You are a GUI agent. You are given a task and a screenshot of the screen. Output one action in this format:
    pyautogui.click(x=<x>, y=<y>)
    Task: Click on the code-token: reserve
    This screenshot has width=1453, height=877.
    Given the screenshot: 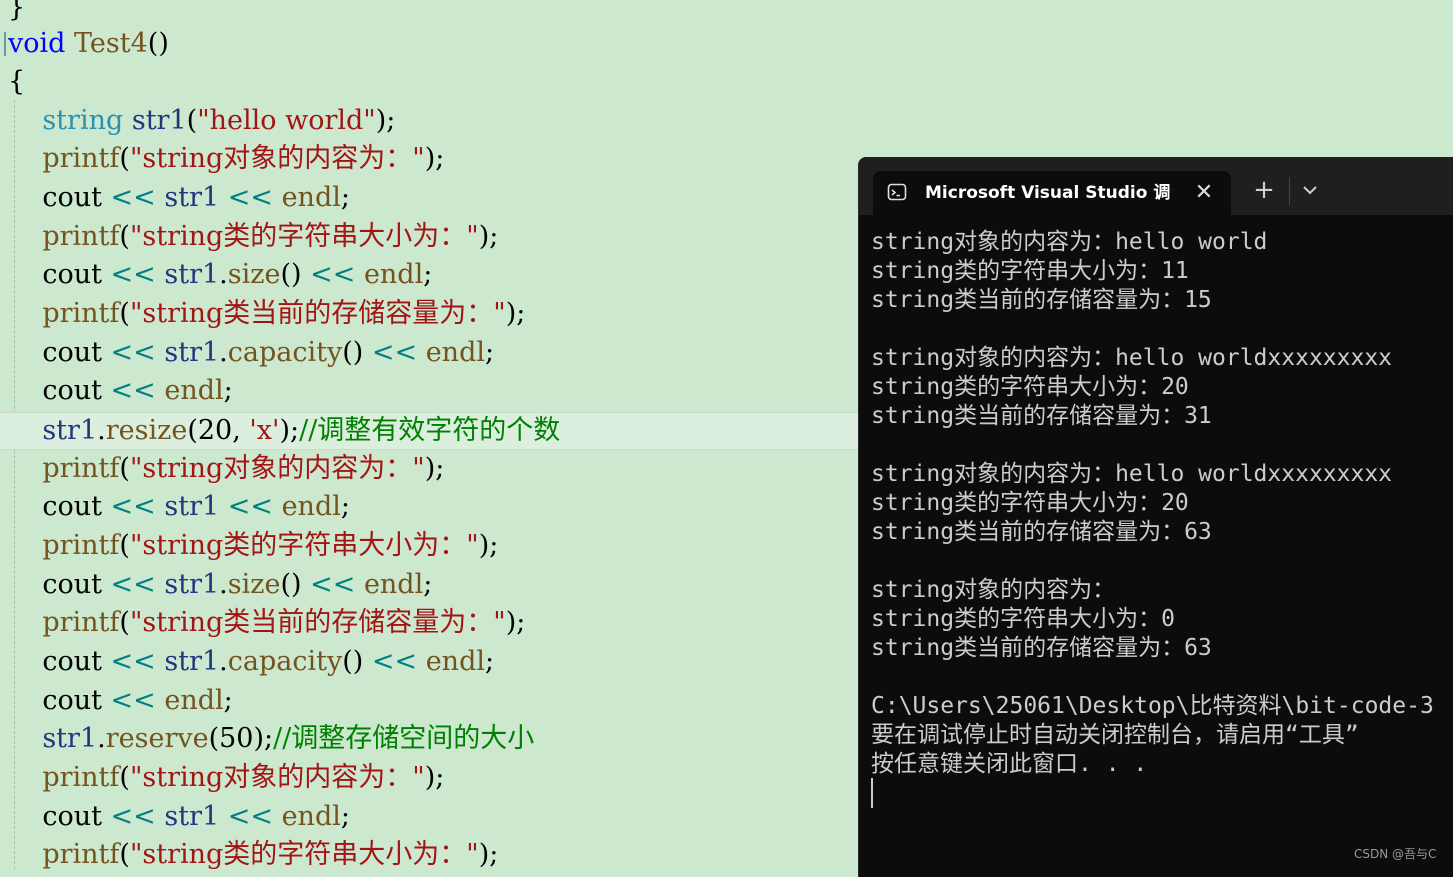 What is the action you would take?
    pyautogui.click(x=157, y=738)
    